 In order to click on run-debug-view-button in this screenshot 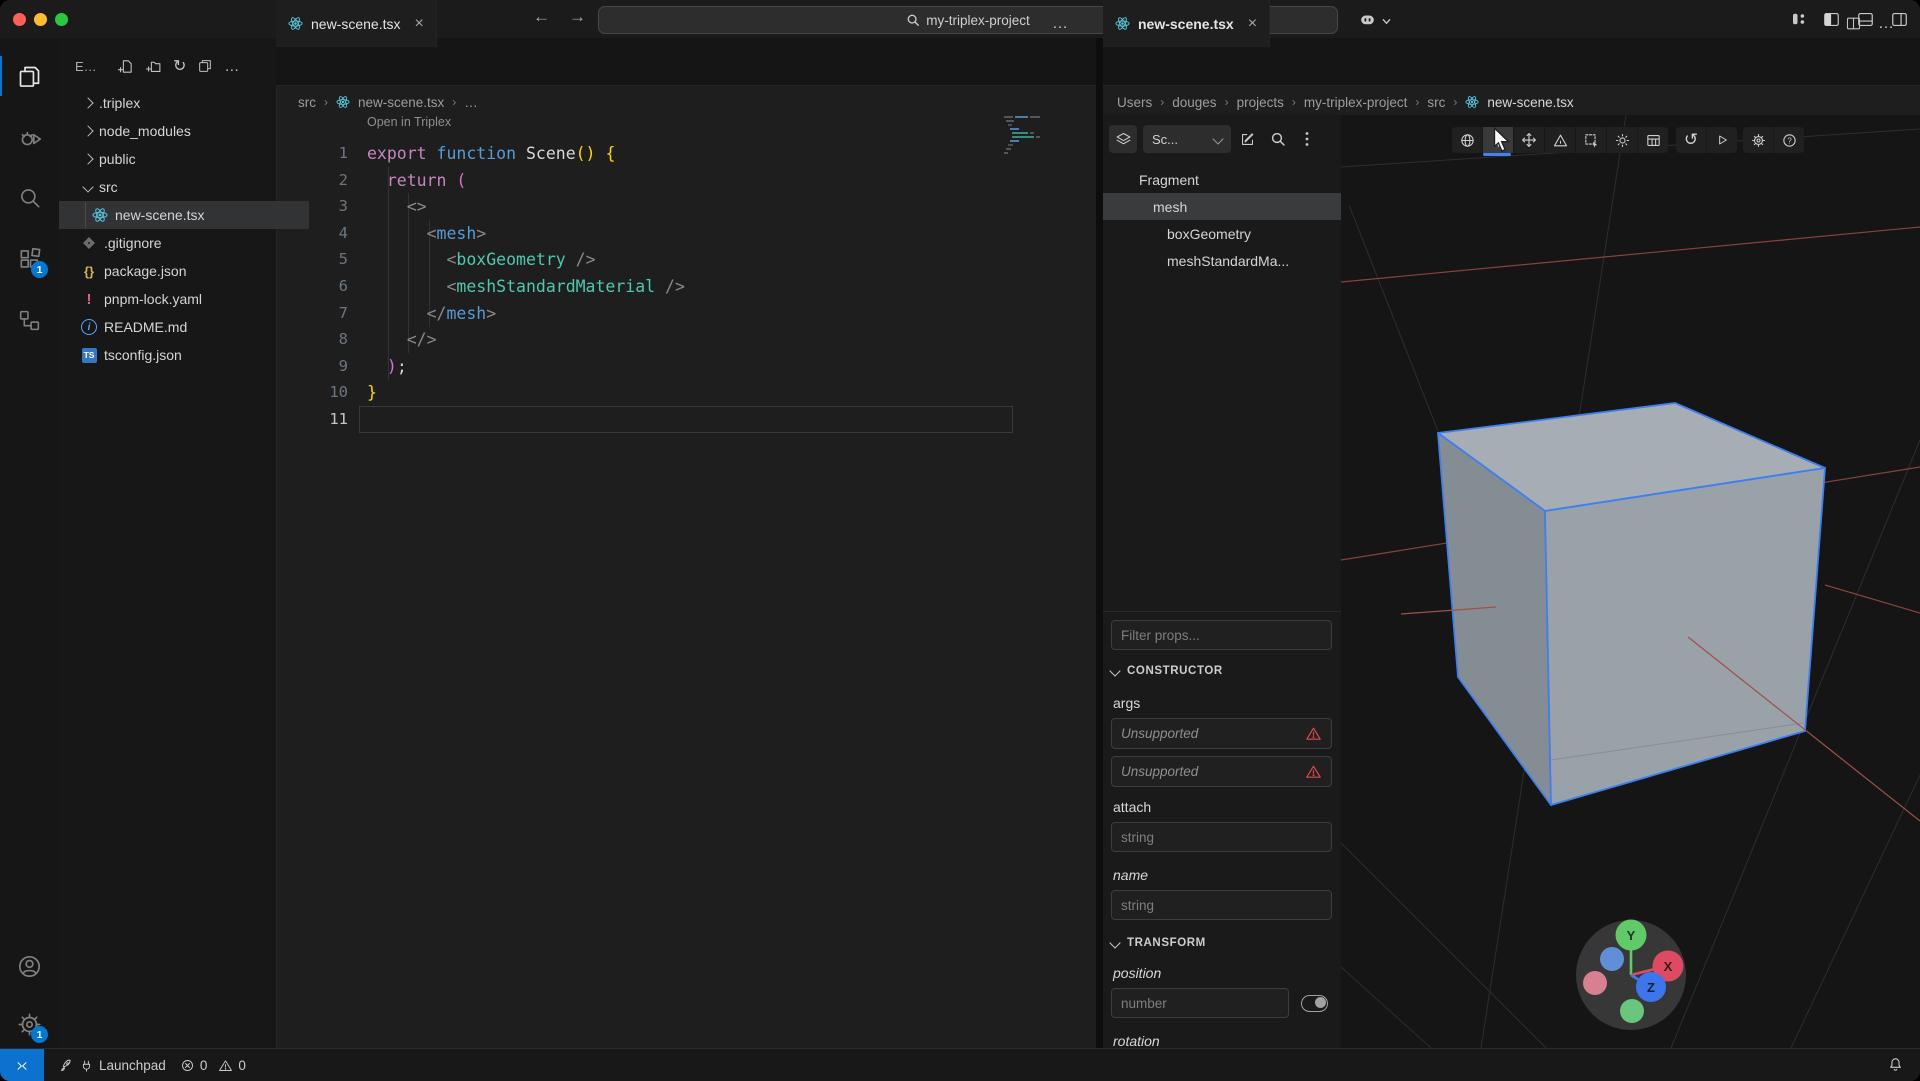, I will do `click(29, 138)`.